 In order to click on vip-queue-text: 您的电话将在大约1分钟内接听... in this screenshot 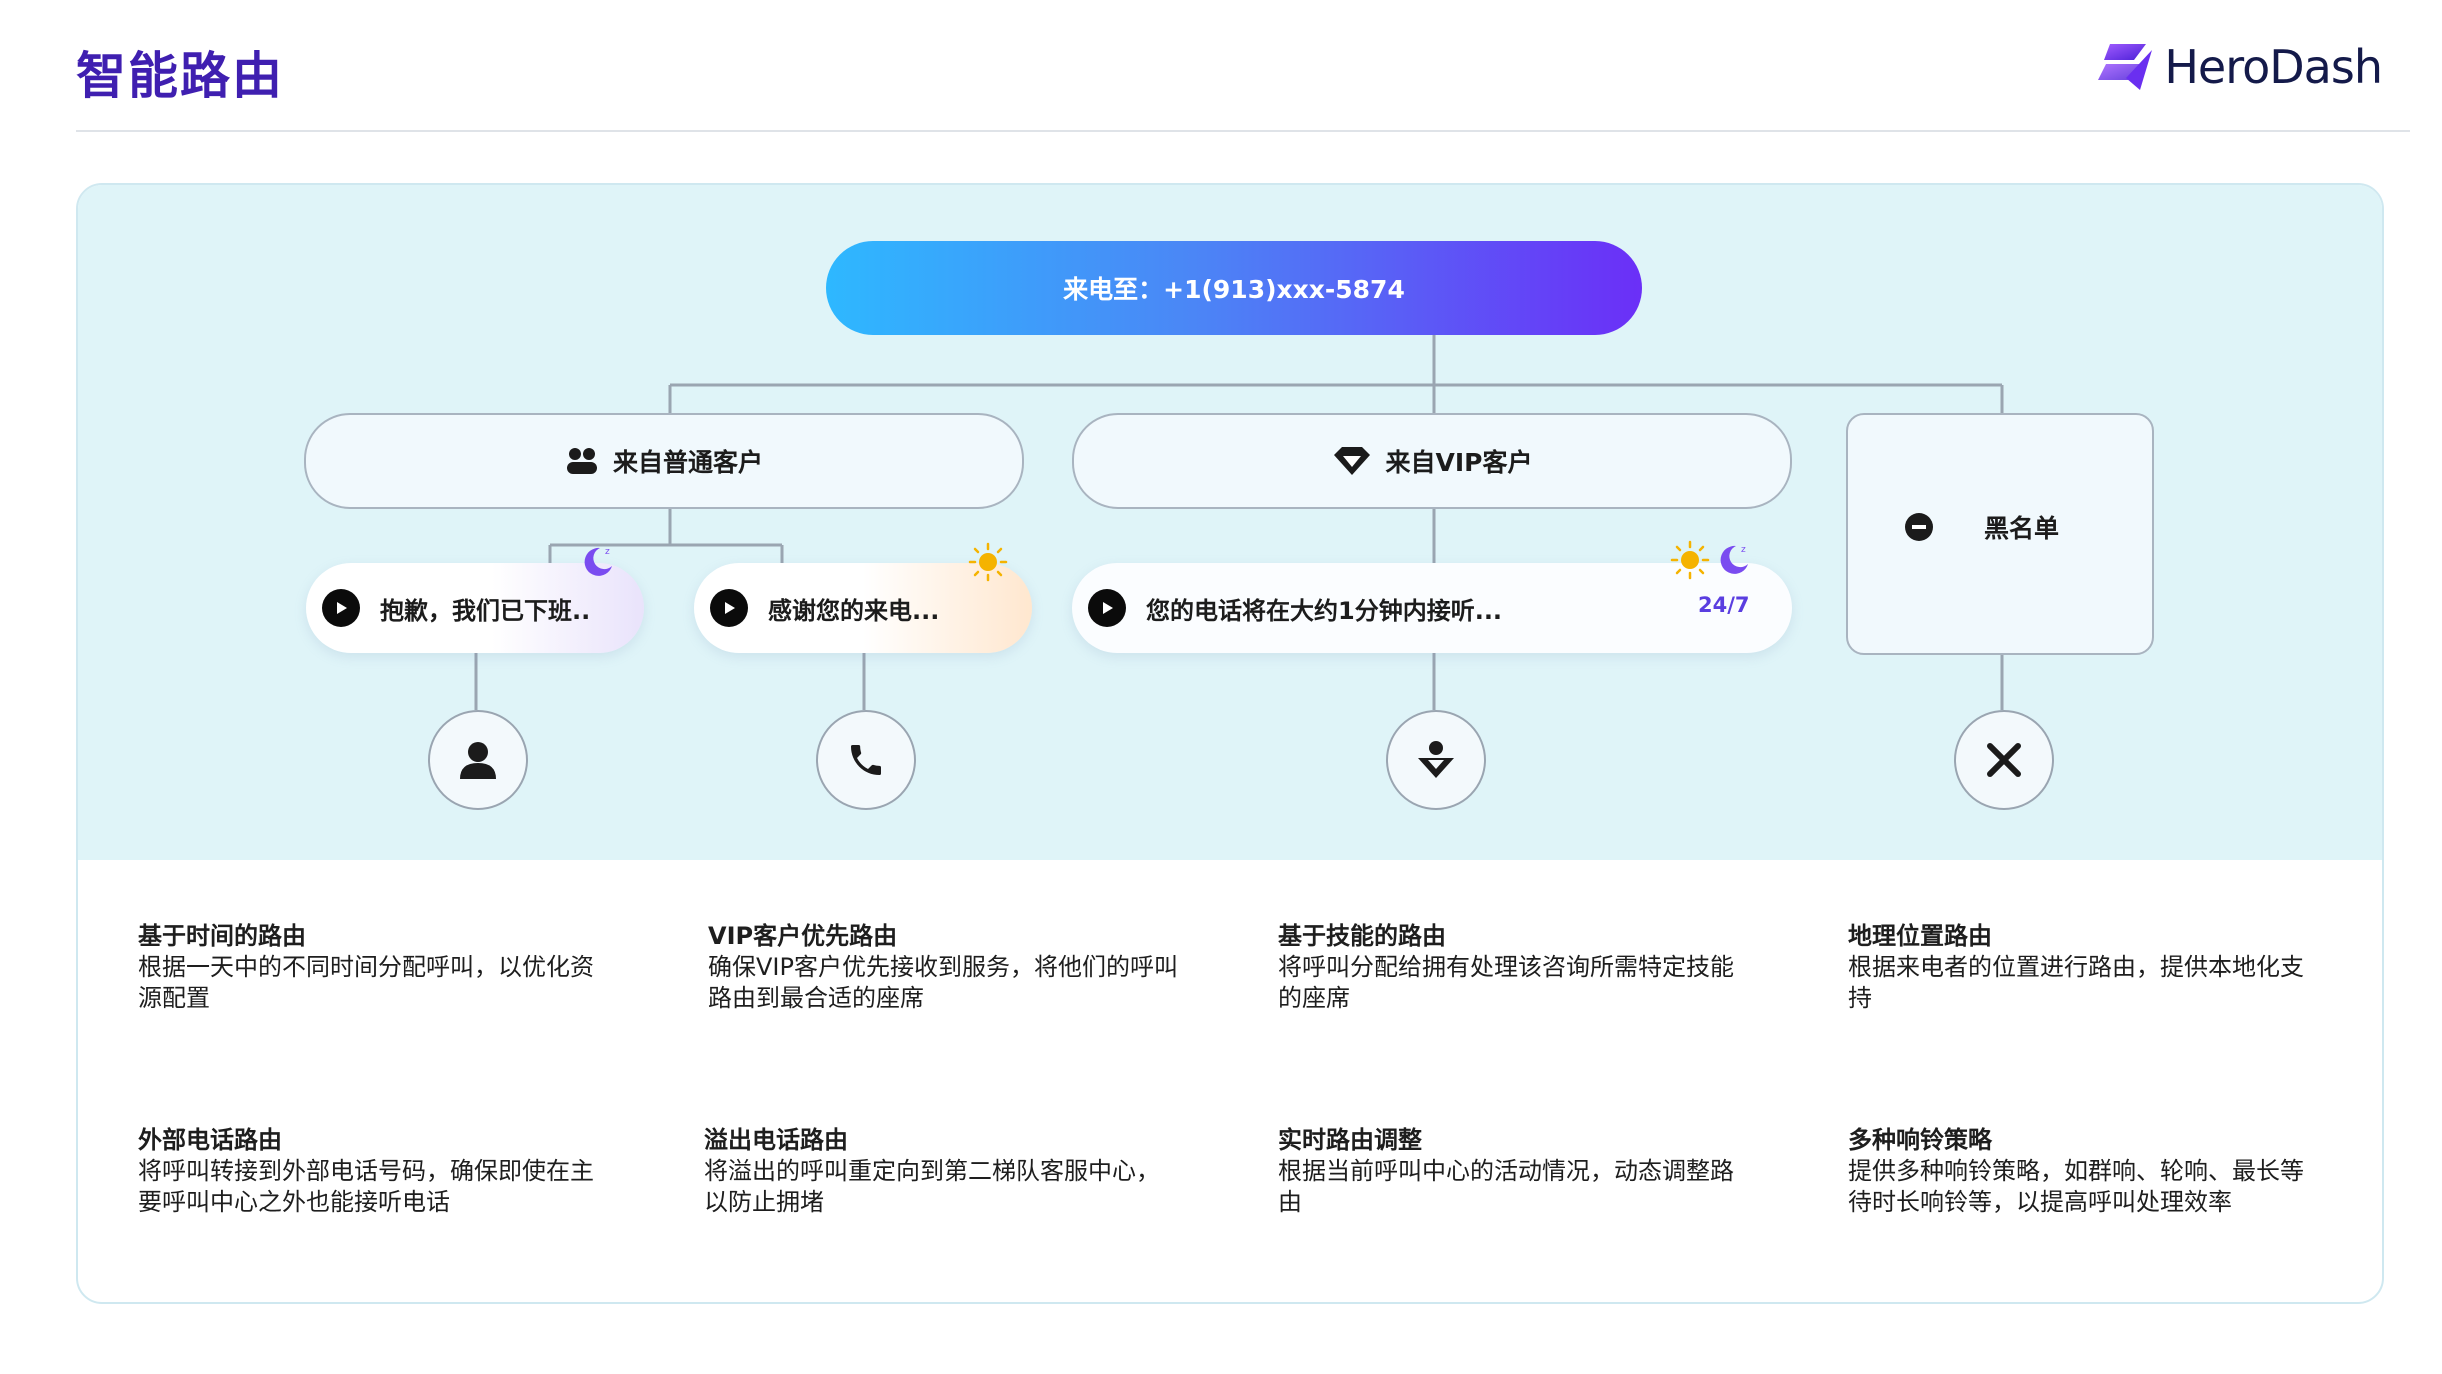, I will do `click(1324, 610)`.